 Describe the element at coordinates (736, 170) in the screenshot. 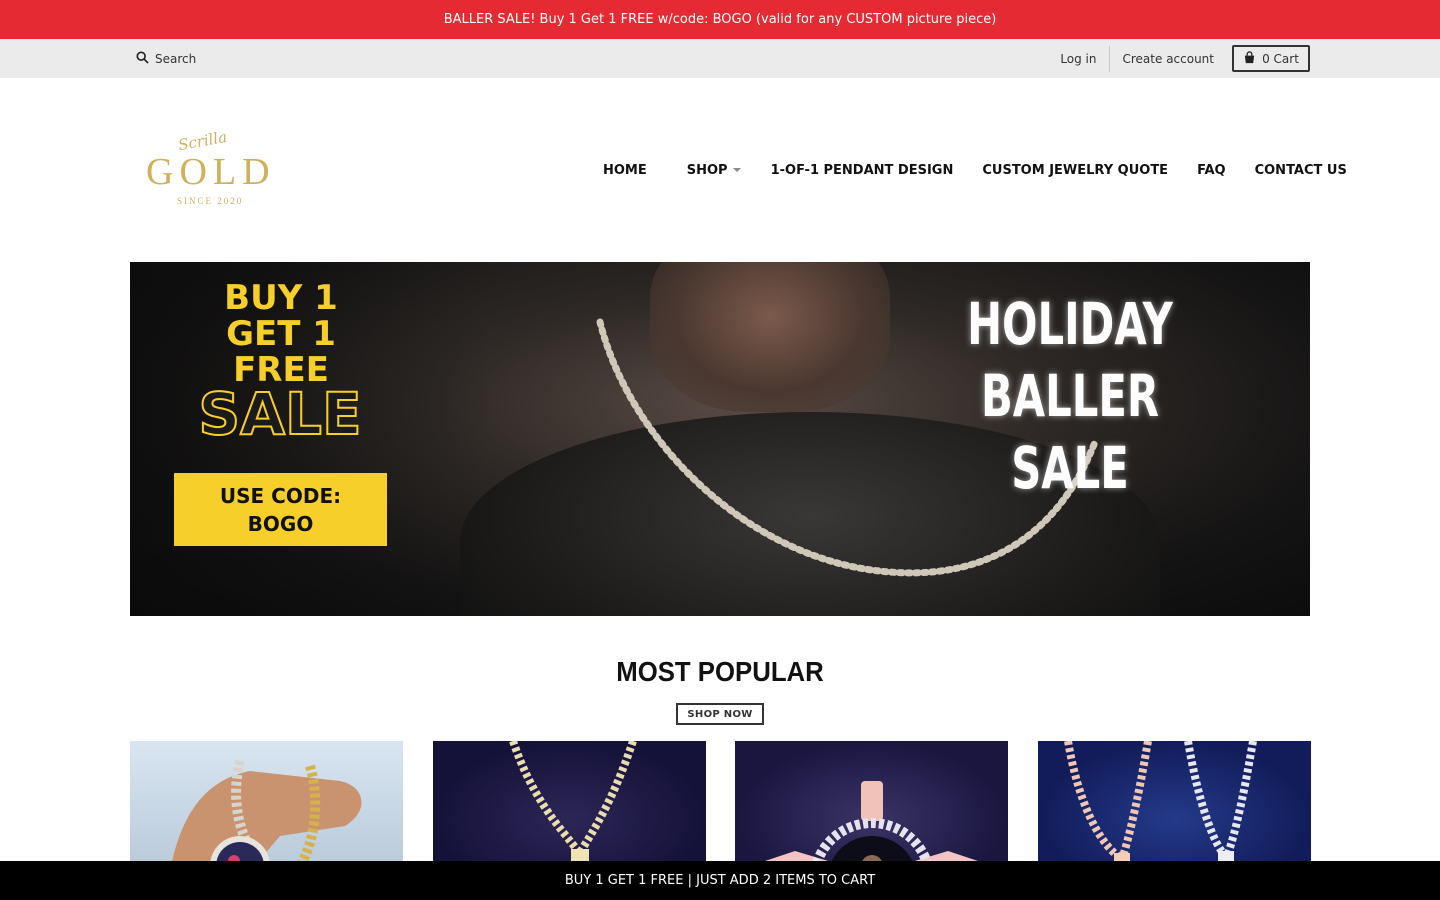

I see `chevron-down-icon` at that location.